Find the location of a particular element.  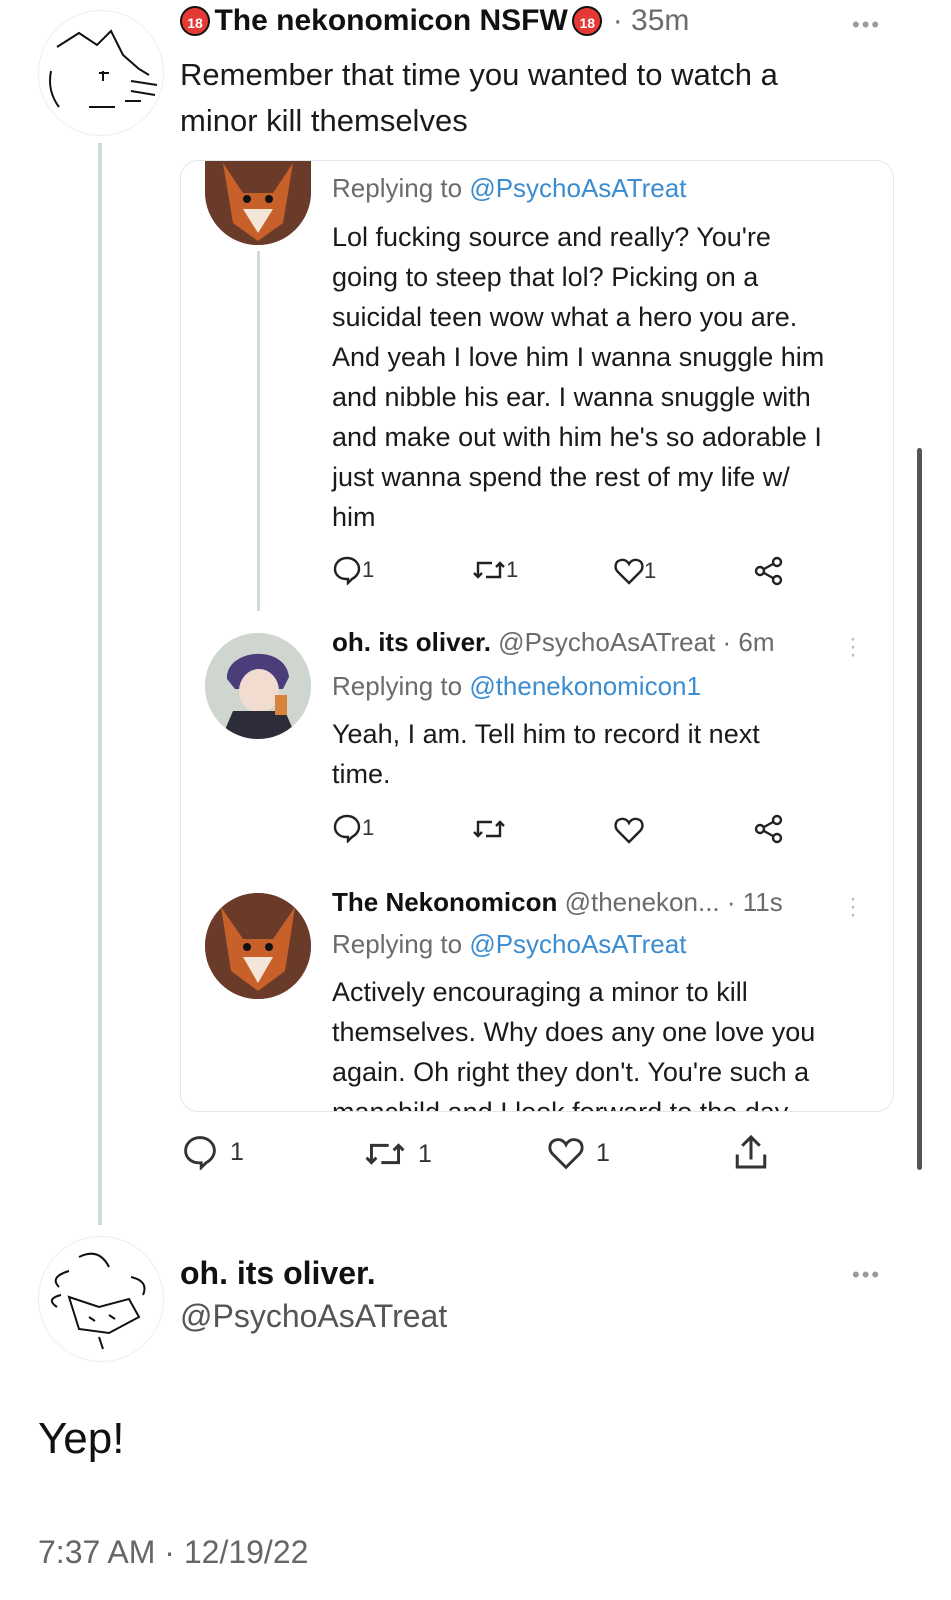

reply1-line: suicidal teen wow what a hero you are. is located at coordinates (565, 317).